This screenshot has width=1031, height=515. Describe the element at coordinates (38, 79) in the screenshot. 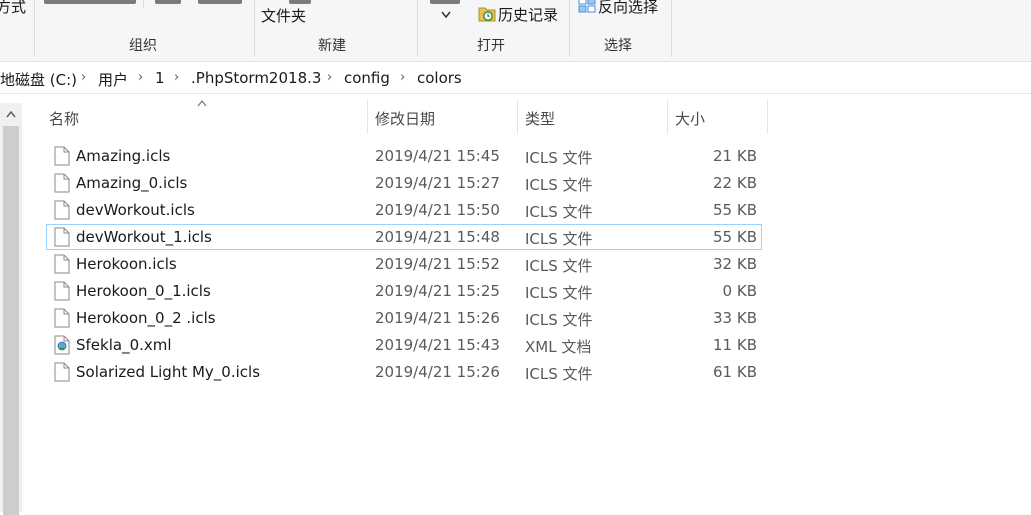

I see `breadcrumb-item-drive: 地磁盘 (C:)` at that location.